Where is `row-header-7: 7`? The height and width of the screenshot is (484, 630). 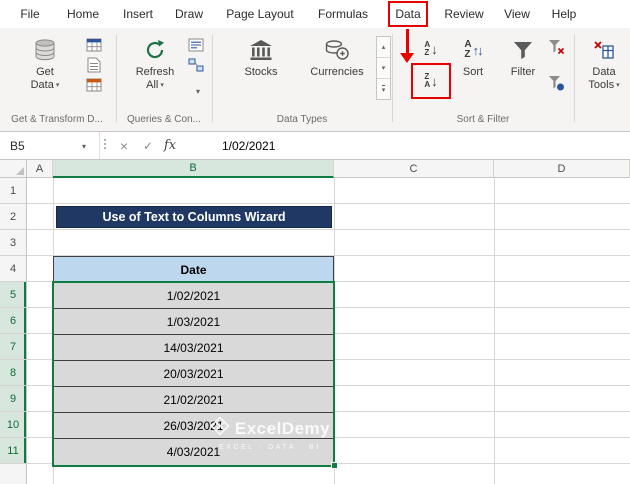 row-header-7: 7 is located at coordinates (13, 347).